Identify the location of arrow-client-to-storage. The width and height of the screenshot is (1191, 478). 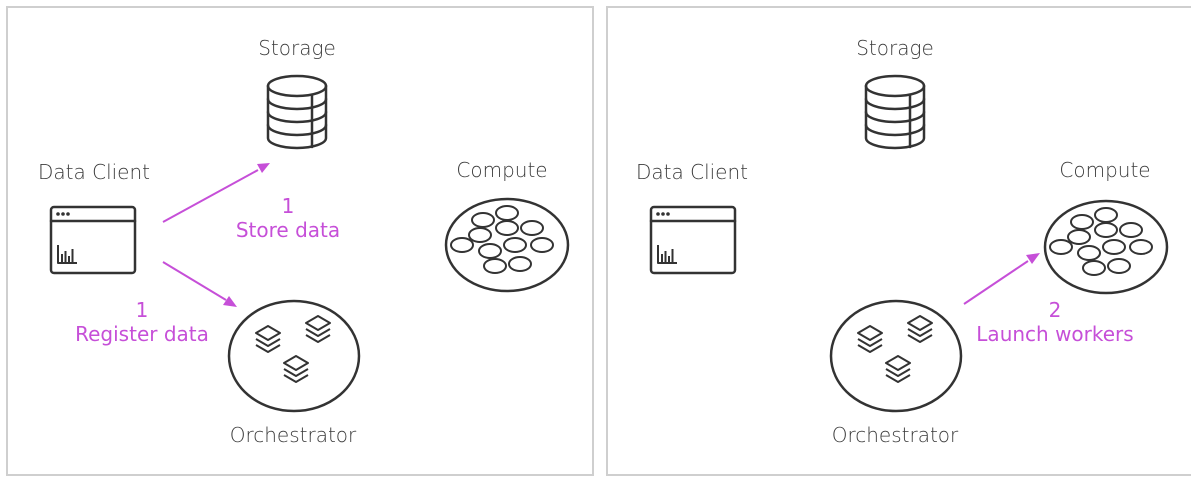
(216, 193).